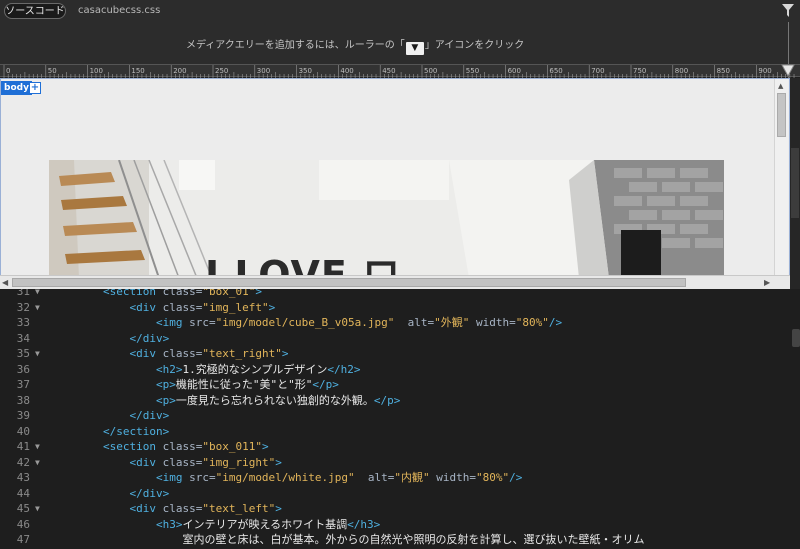 The width and height of the screenshot is (800, 549). I want to click on document-toolbar: ソースコード casacubecss.css, so click(400, 11).